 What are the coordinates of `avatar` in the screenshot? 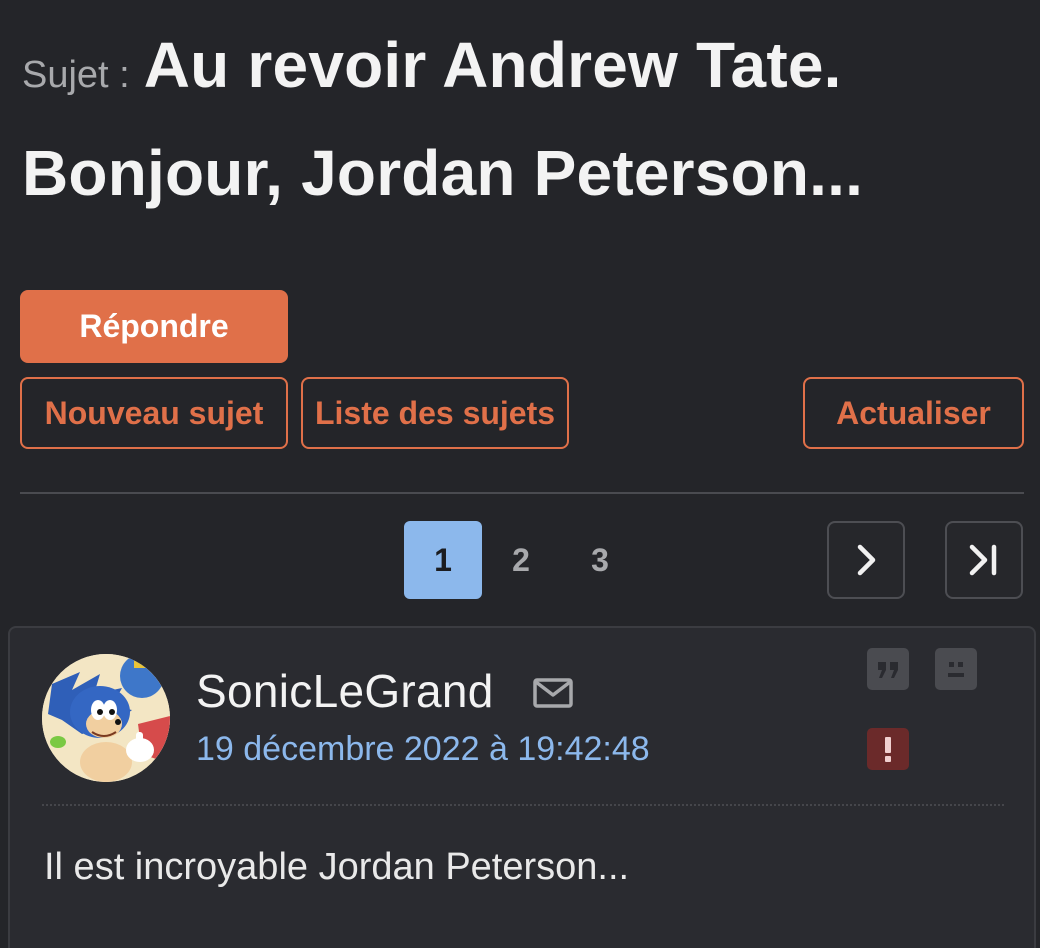 It's located at (106, 718).